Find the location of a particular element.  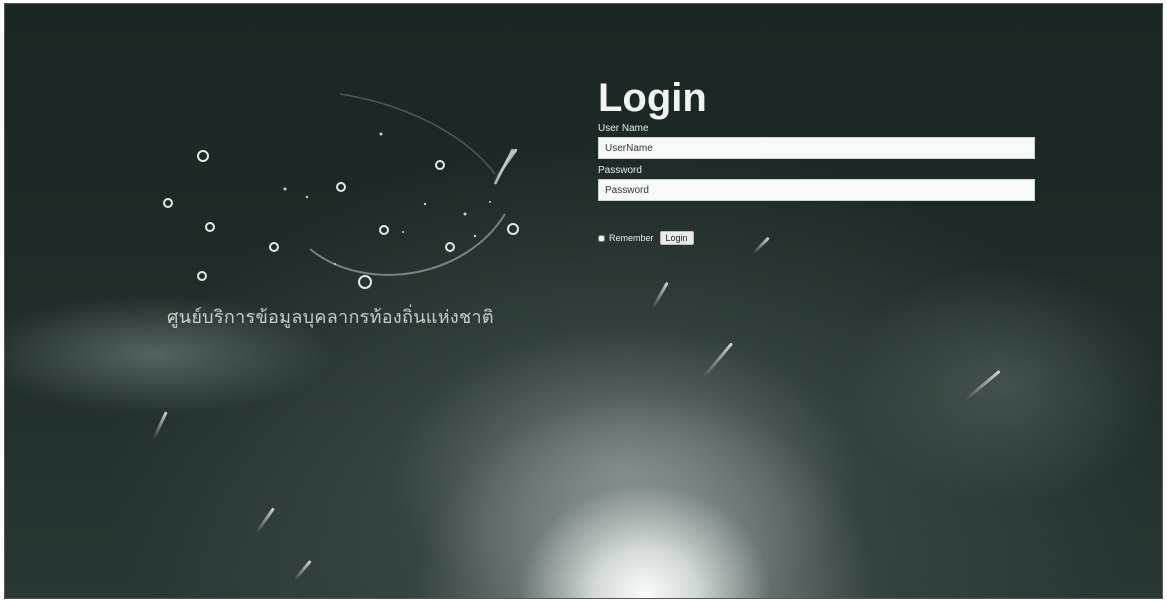

login-form: Login User Name Password Remember Login is located at coordinates (818, 160).